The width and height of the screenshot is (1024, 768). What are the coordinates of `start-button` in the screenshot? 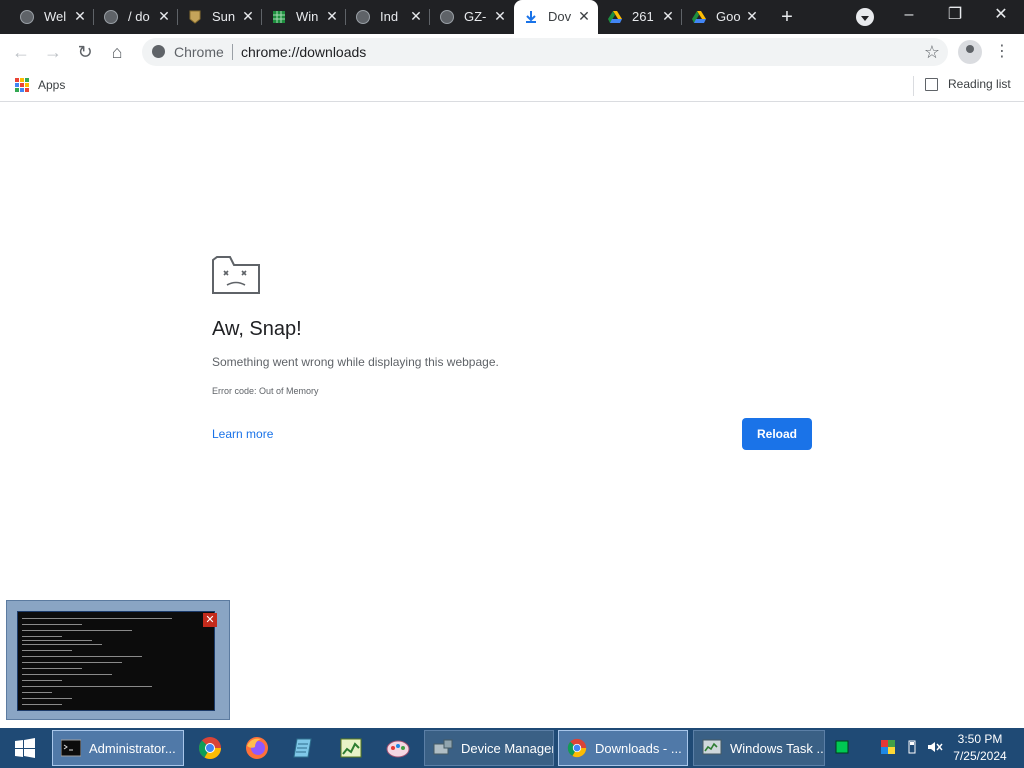 It's located at (25, 748).